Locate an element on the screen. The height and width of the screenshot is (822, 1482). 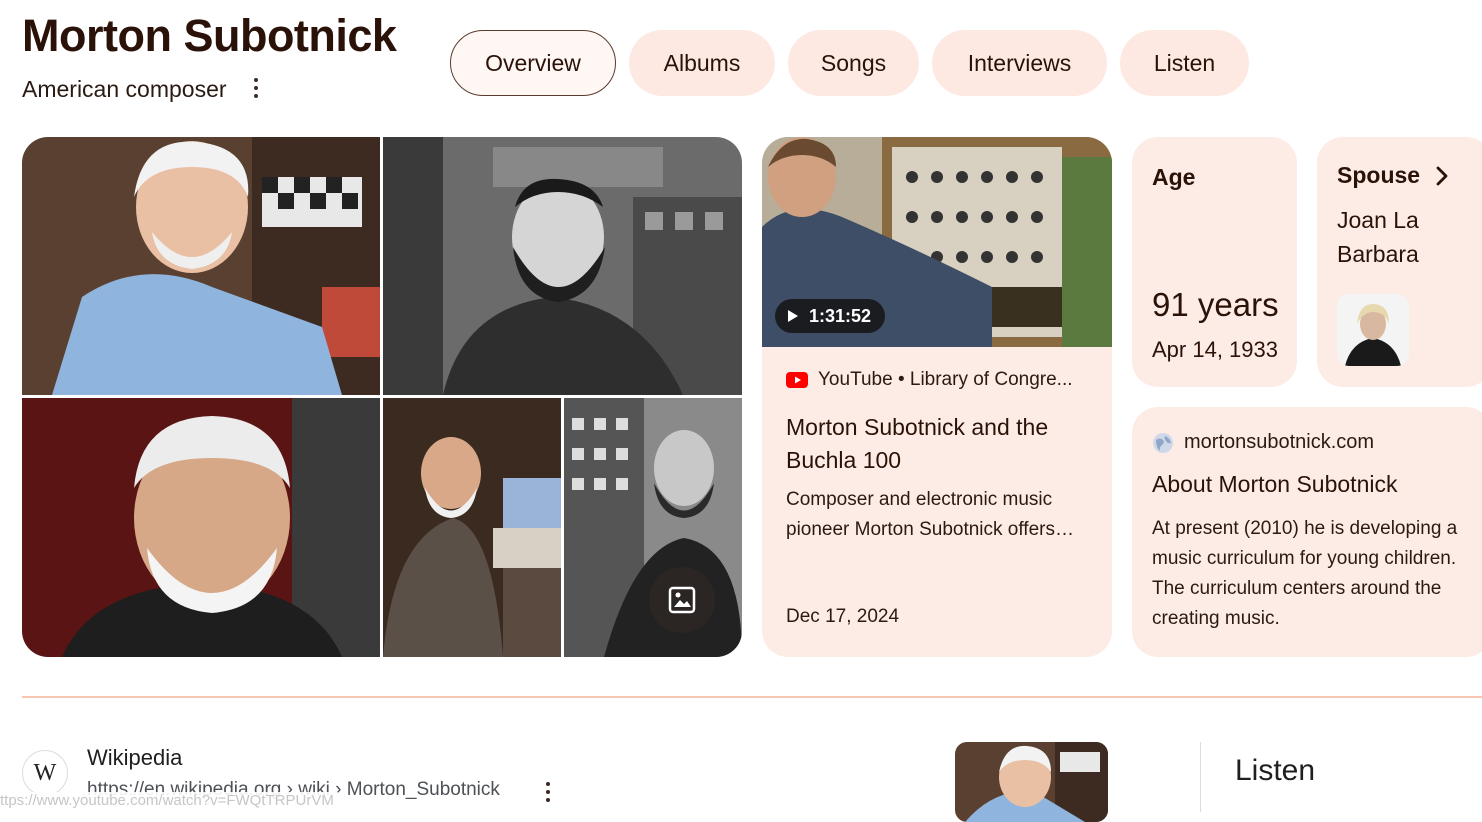
age-card: Age 91 years Apr 14, 1933 is located at coordinates (1214, 262).